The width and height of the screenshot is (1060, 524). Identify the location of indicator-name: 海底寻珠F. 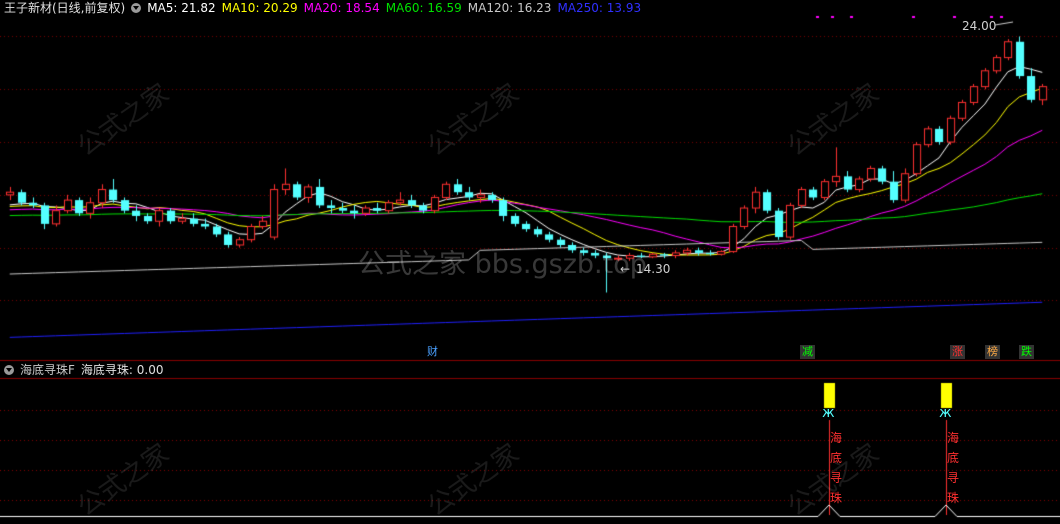
(47, 370).